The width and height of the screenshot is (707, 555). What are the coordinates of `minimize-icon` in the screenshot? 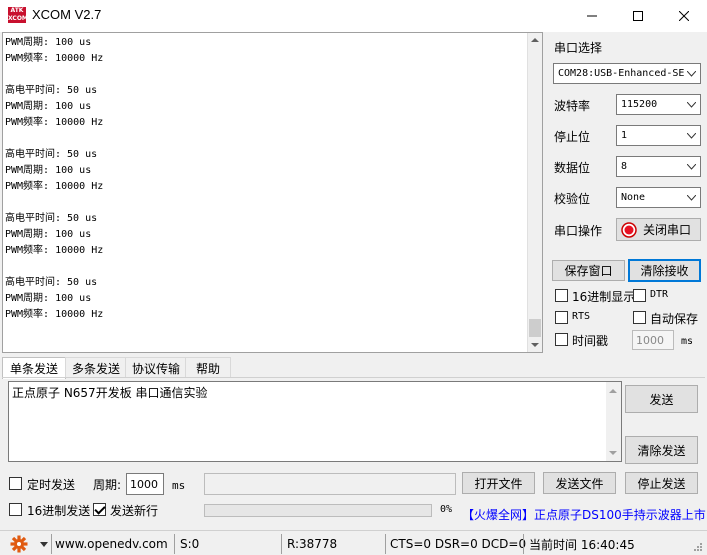 It's located at (592, 16).